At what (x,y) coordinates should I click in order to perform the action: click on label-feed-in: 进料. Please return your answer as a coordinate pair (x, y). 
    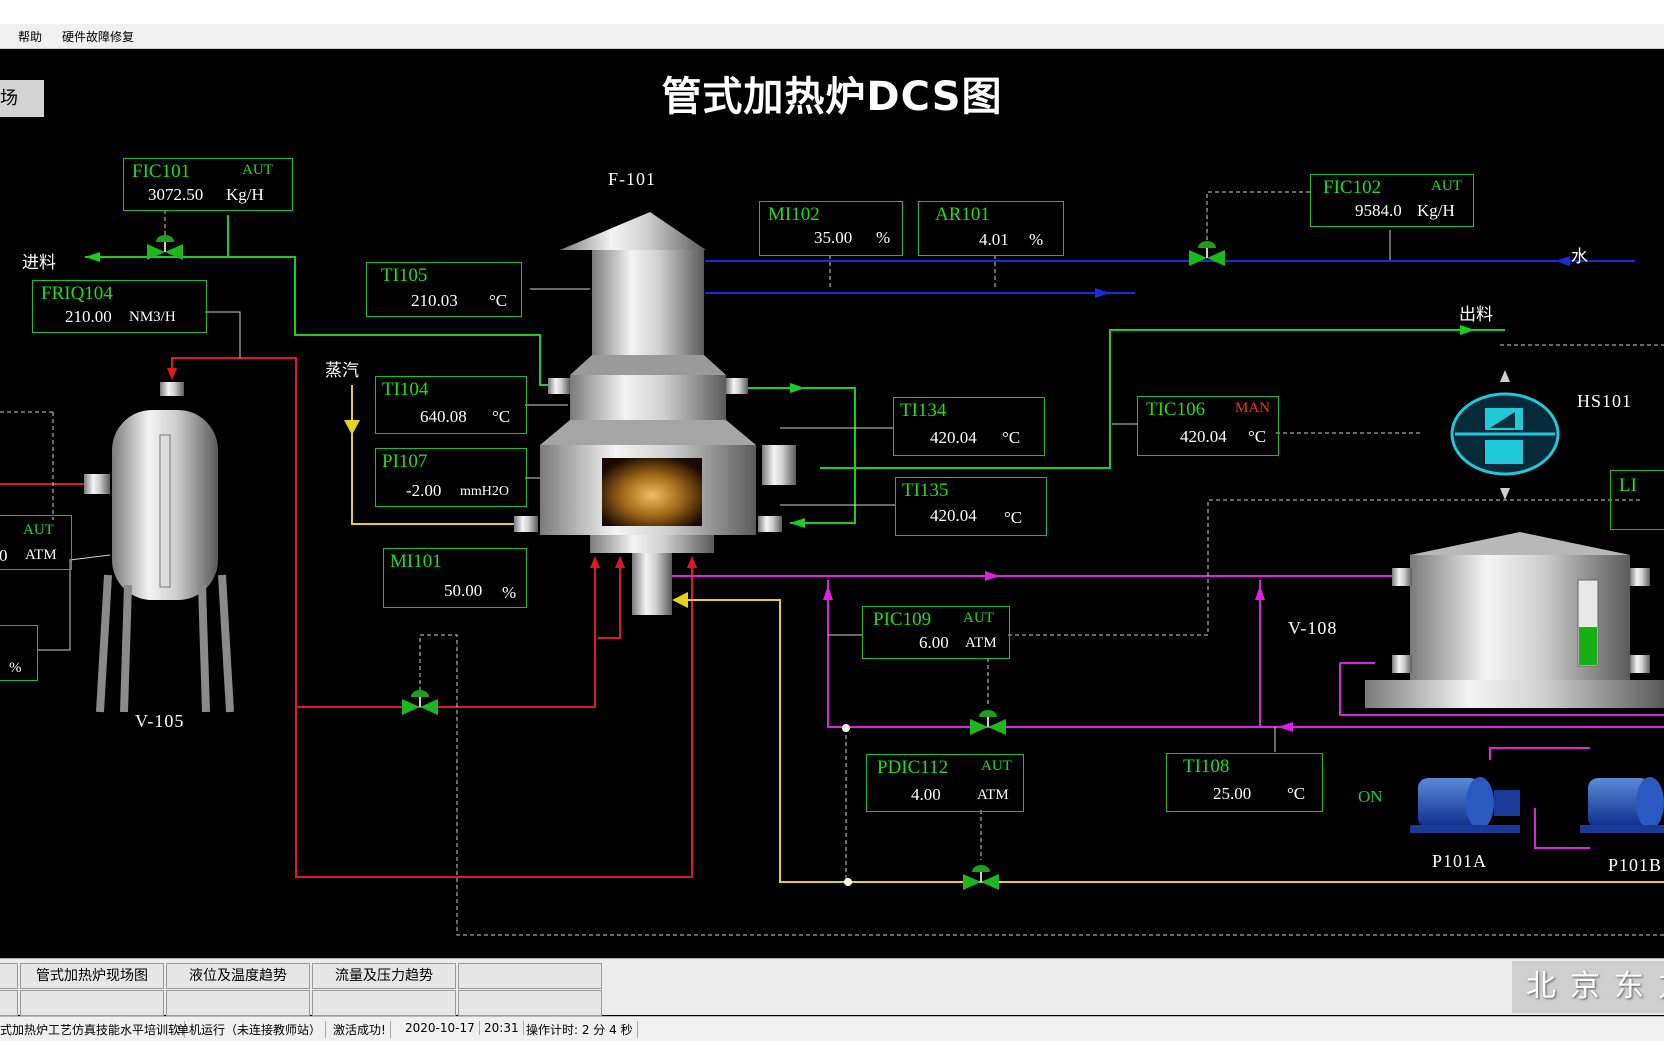
    Looking at the image, I should click on (39, 263).